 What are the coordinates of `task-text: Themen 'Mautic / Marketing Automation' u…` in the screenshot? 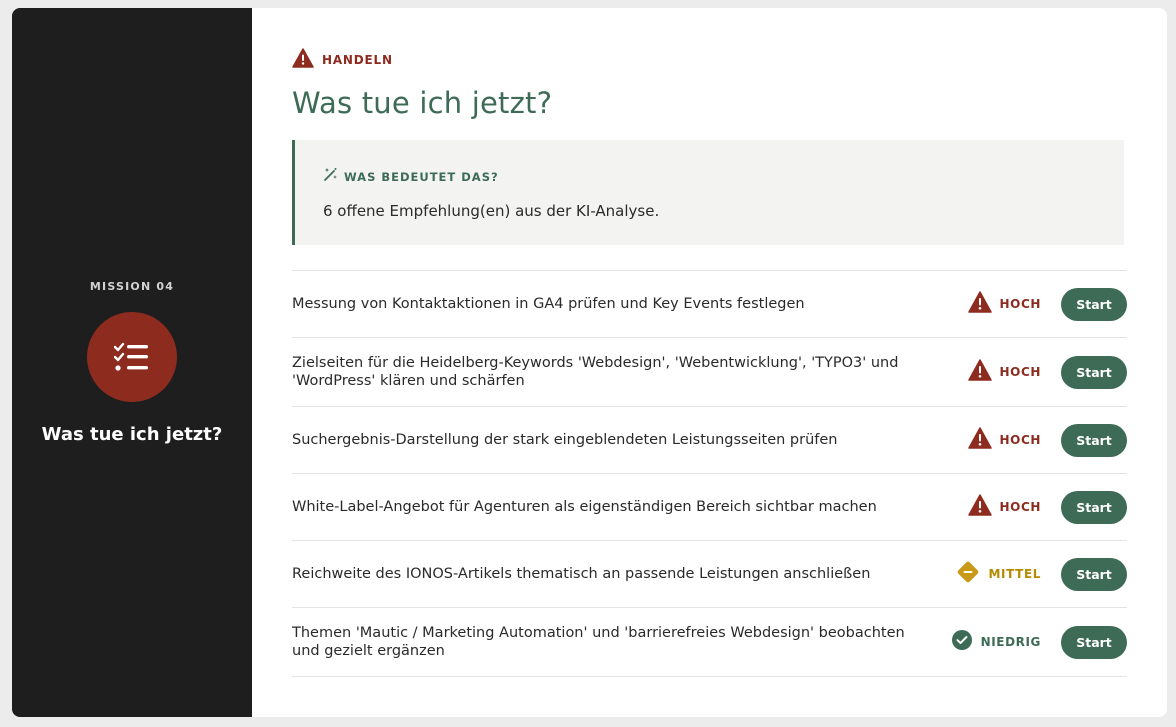 It's located at (598, 642).